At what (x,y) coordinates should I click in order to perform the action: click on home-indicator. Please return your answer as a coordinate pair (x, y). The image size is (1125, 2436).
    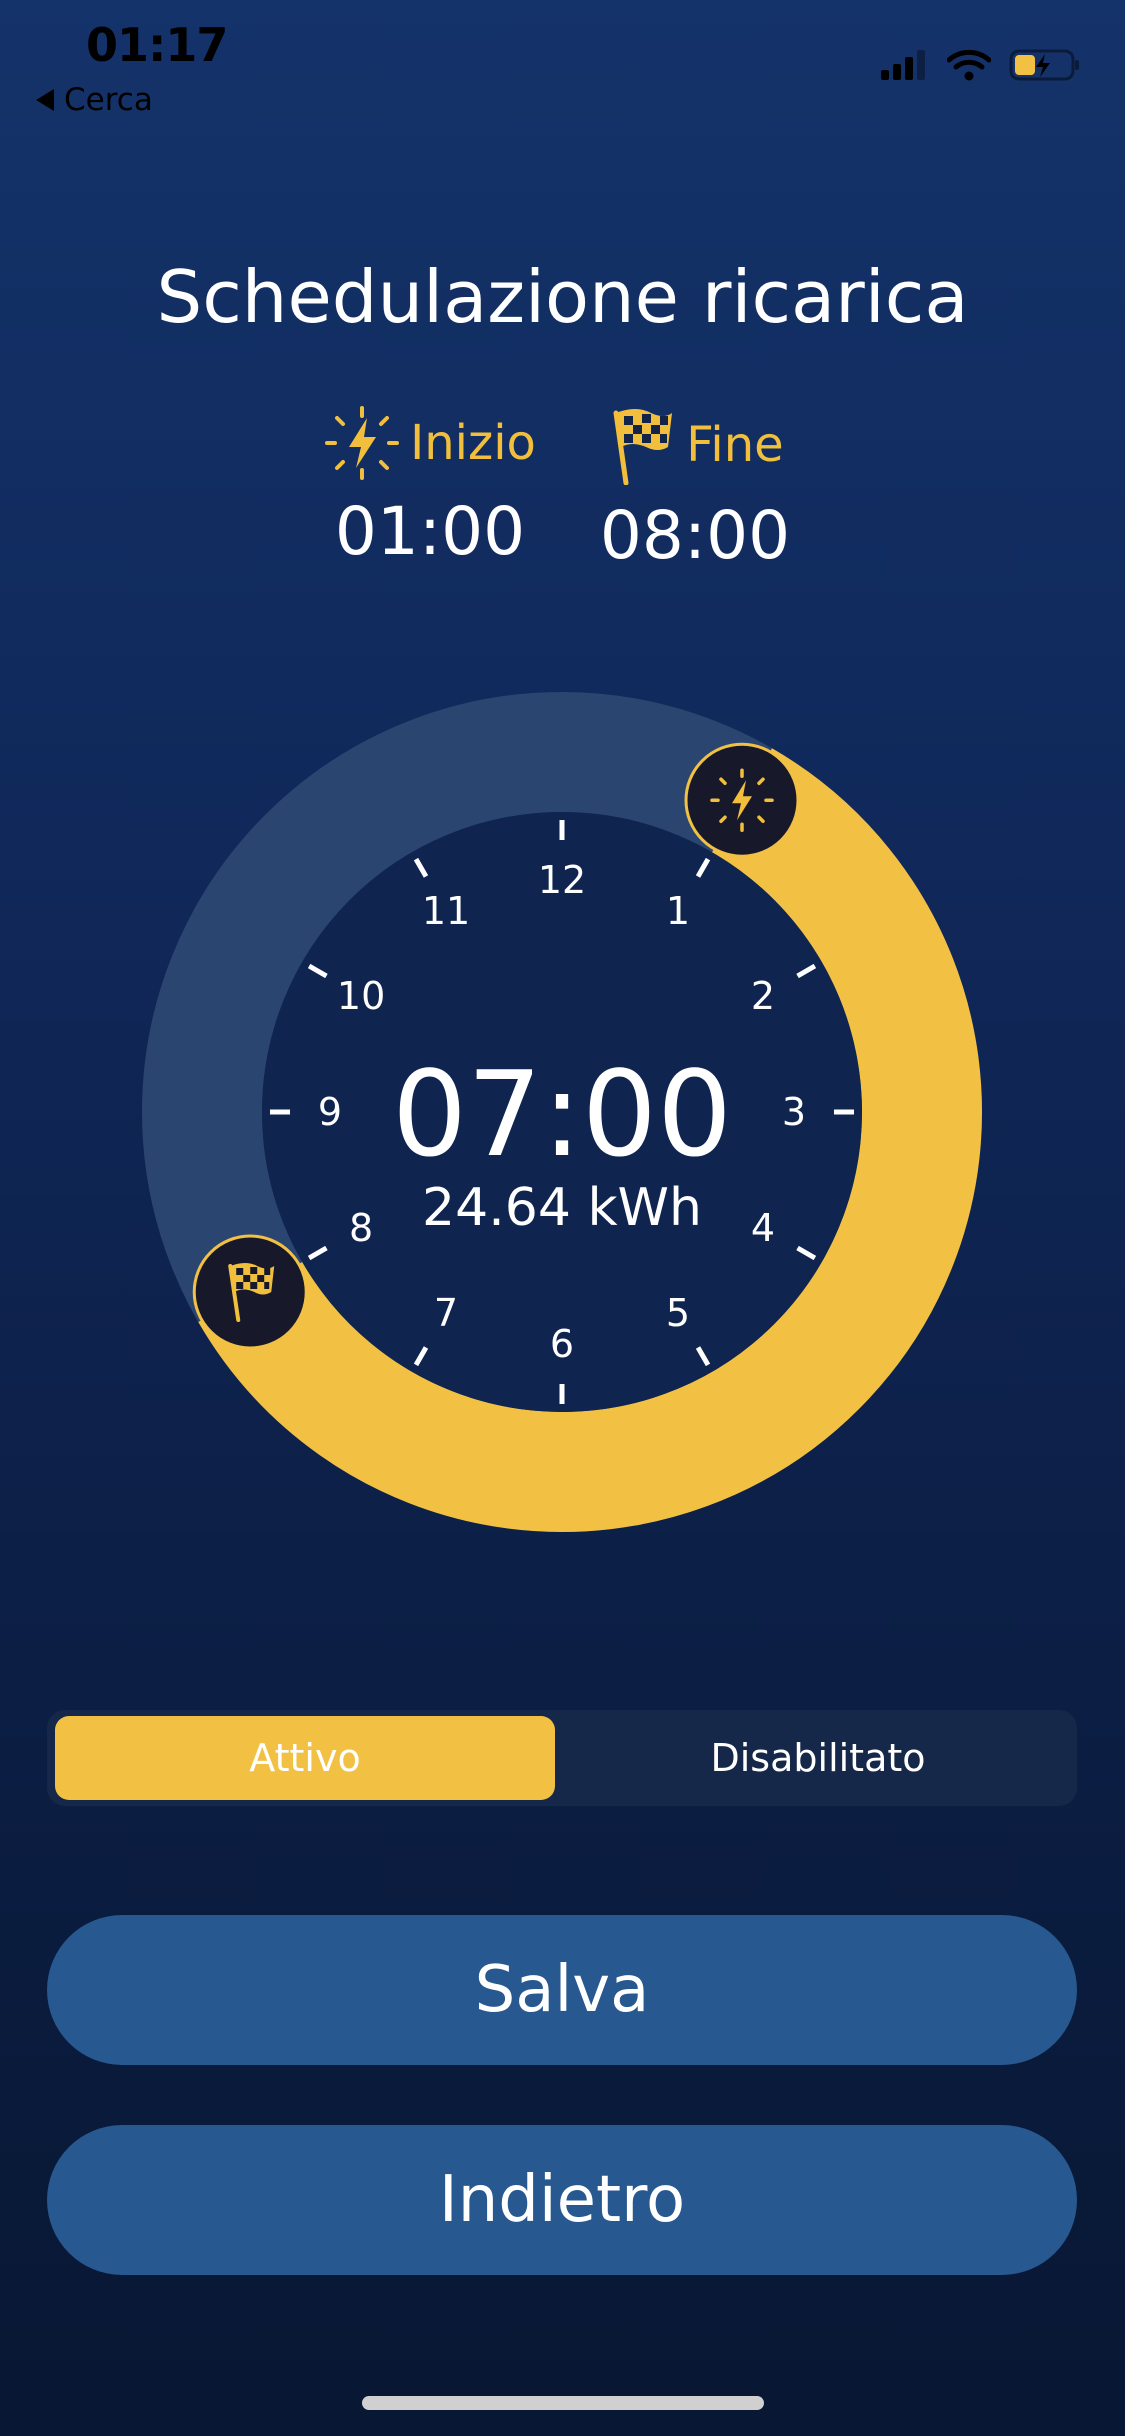
    Looking at the image, I should click on (563, 2403).